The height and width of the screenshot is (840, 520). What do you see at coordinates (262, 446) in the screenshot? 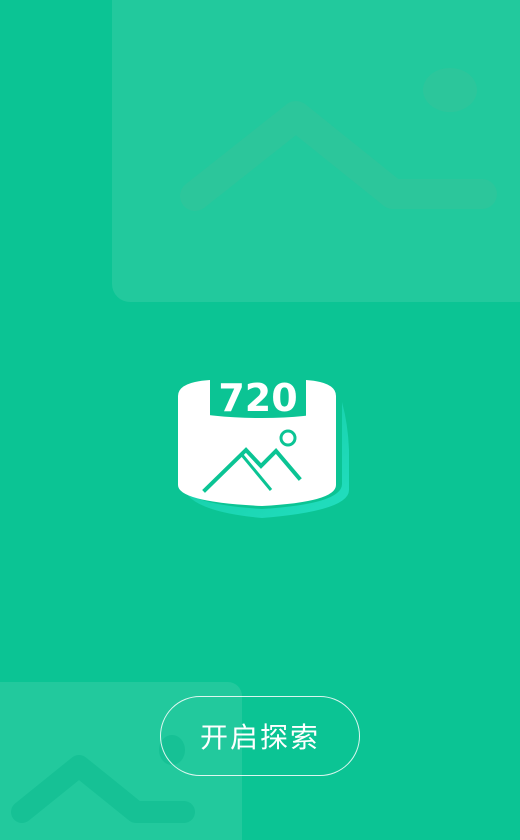
I see `panorama-720-icon: 720` at bounding box center [262, 446].